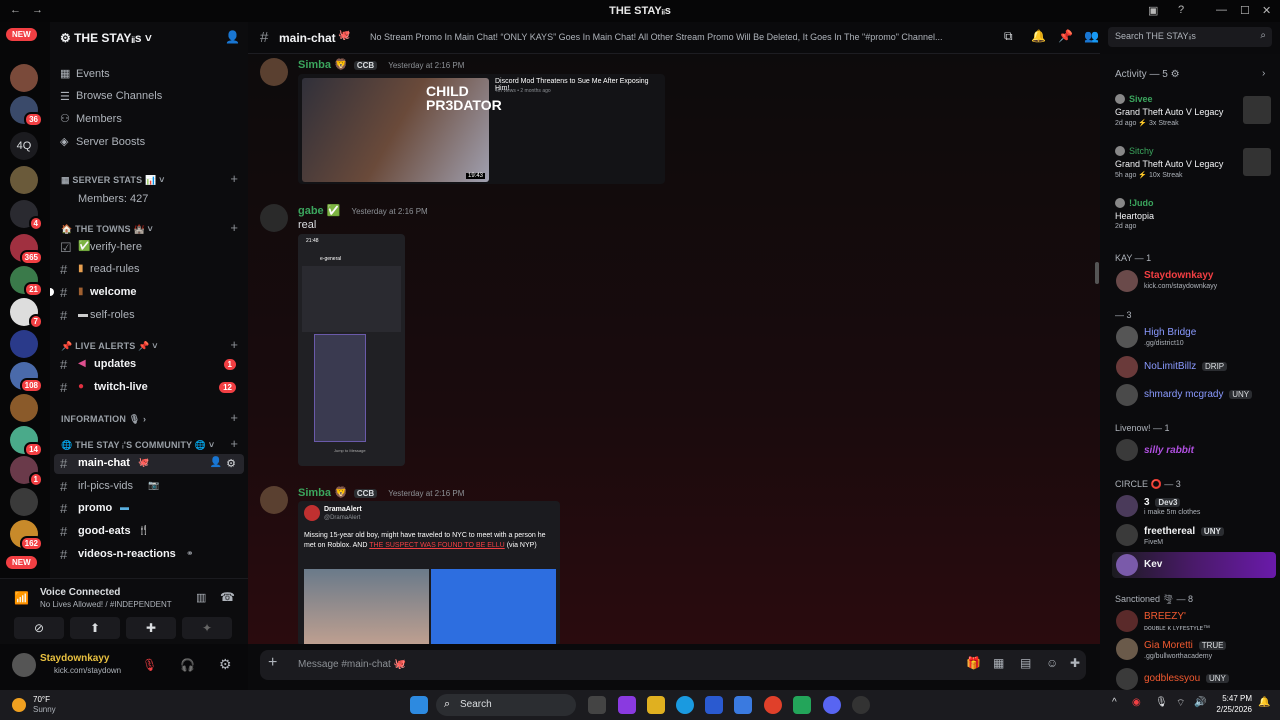 The width and height of the screenshot is (1280, 720). Describe the element at coordinates (1266, 10) in the screenshot. I see `close-icon: ✕` at that location.